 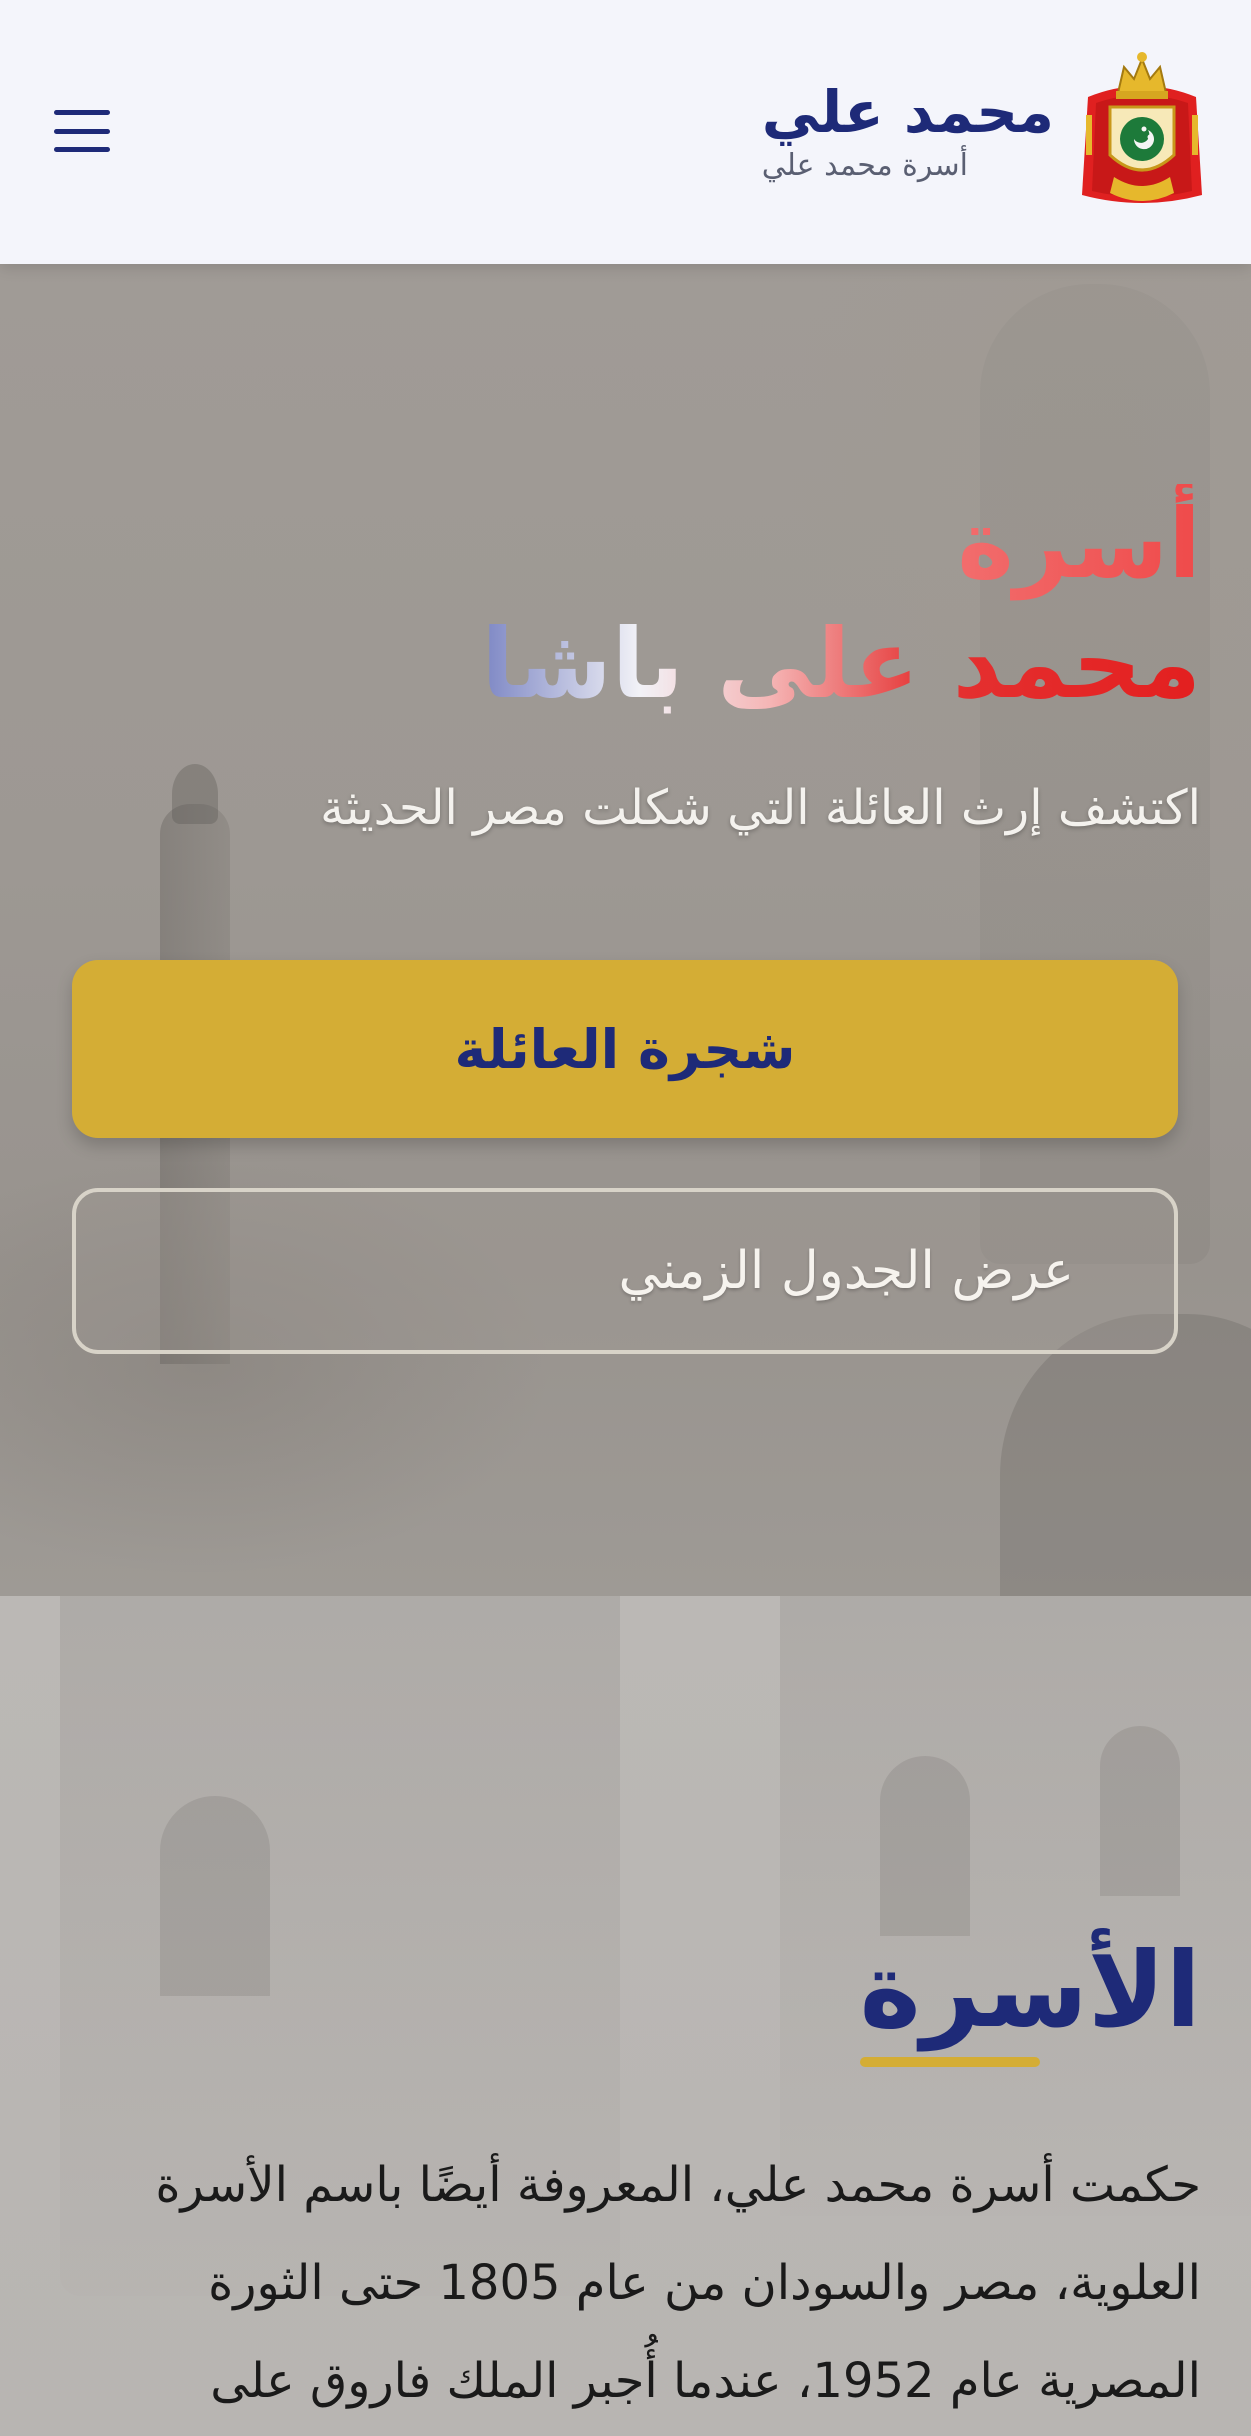 What do you see at coordinates (1125, 1455) in the screenshot?
I see `background-dome` at bounding box center [1125, 1455].